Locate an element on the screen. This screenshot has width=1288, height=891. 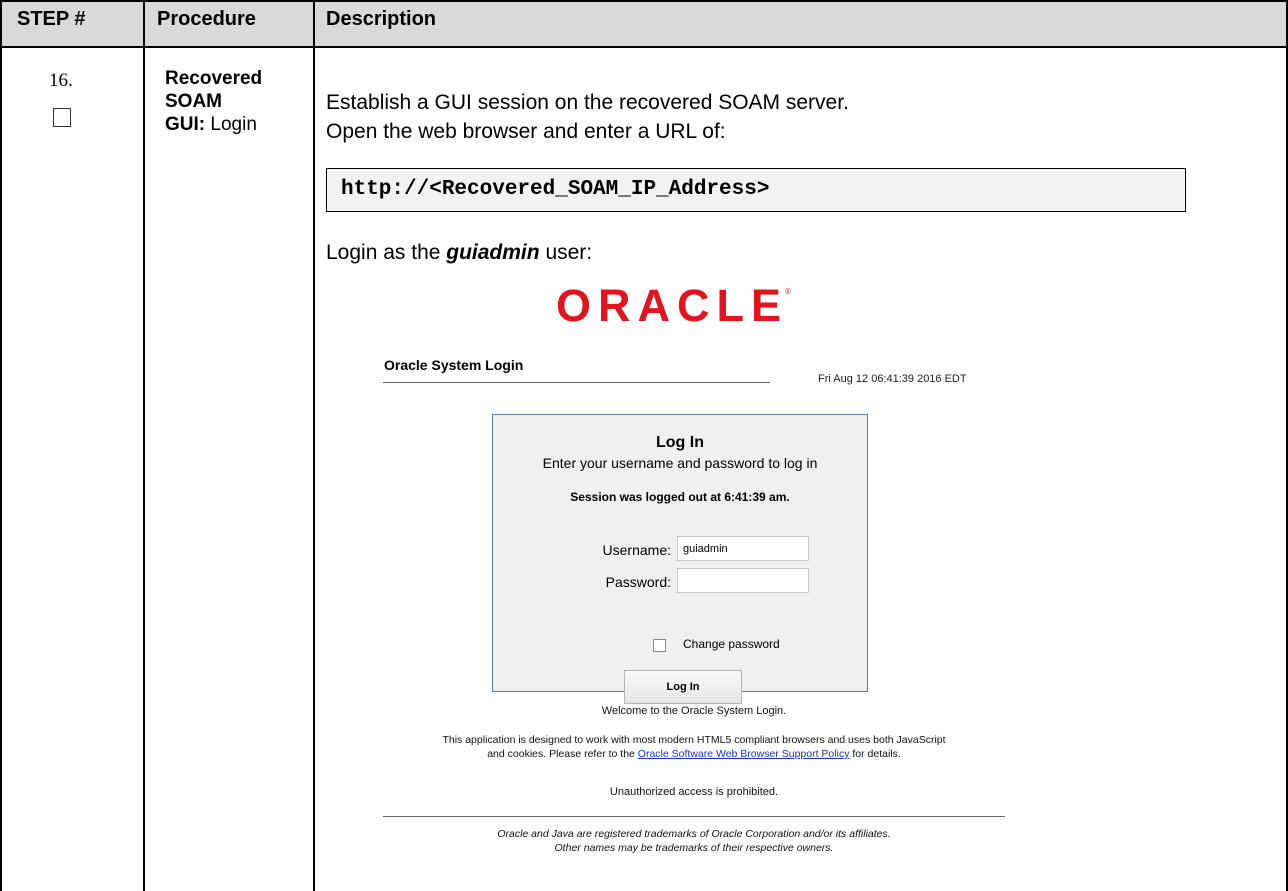
footer-divider is located at coordinates (694, 816).